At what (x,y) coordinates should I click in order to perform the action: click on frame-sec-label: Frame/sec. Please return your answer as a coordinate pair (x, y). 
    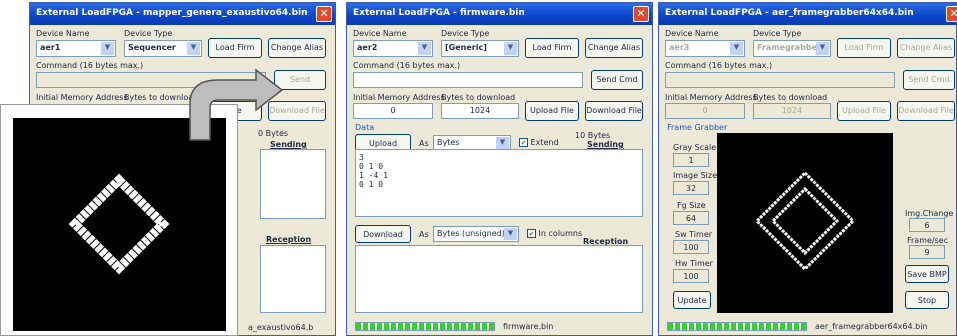
    Looking at the image, I should click on (928, 240).